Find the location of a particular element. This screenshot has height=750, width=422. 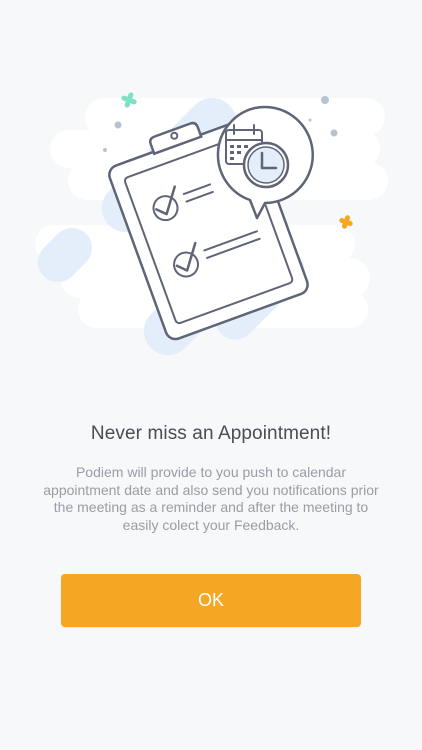

clock-icon is located at coordinates (266, 165).